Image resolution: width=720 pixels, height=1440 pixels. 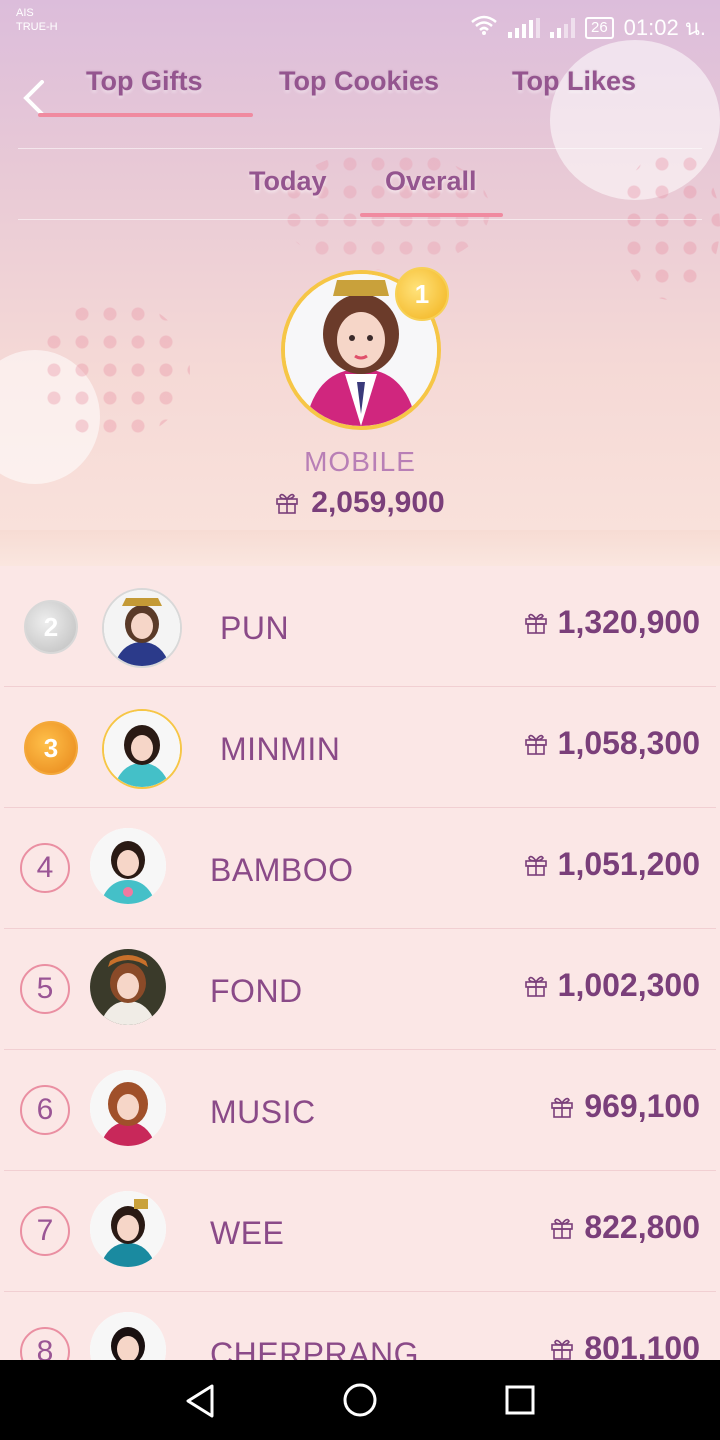 What do you see at coordinates (360, 461) in the screenshot?
I see `winner-name: MOBILE` at bounding box center [360, 461].